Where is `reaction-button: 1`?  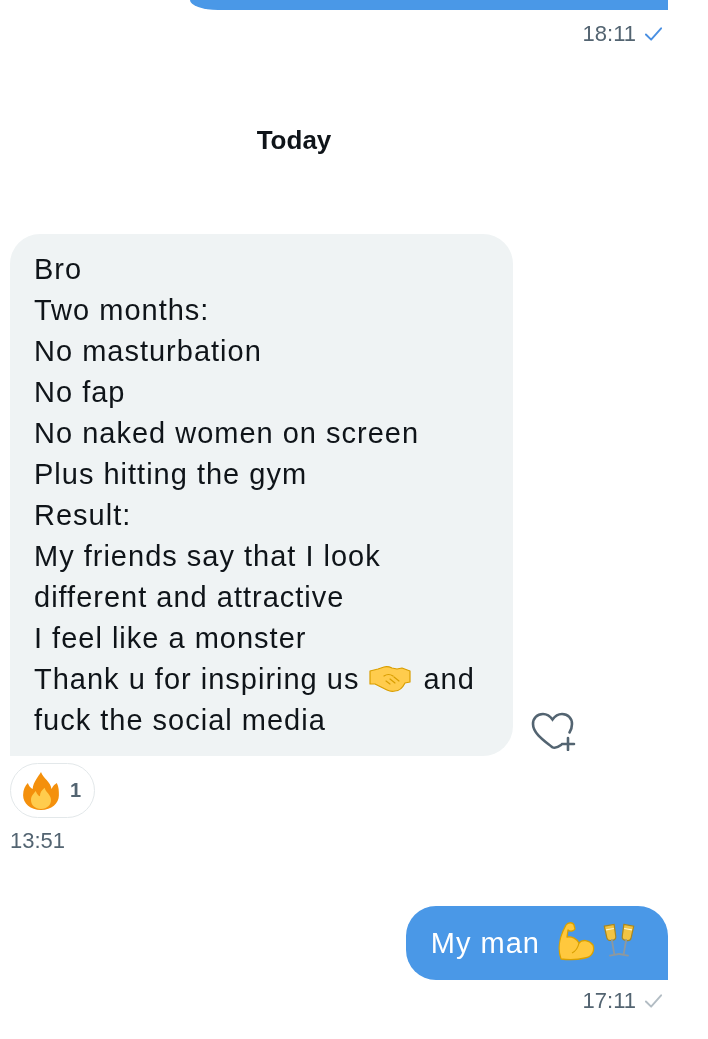
reaction-button: 1 is located at coordinates (53, 790).